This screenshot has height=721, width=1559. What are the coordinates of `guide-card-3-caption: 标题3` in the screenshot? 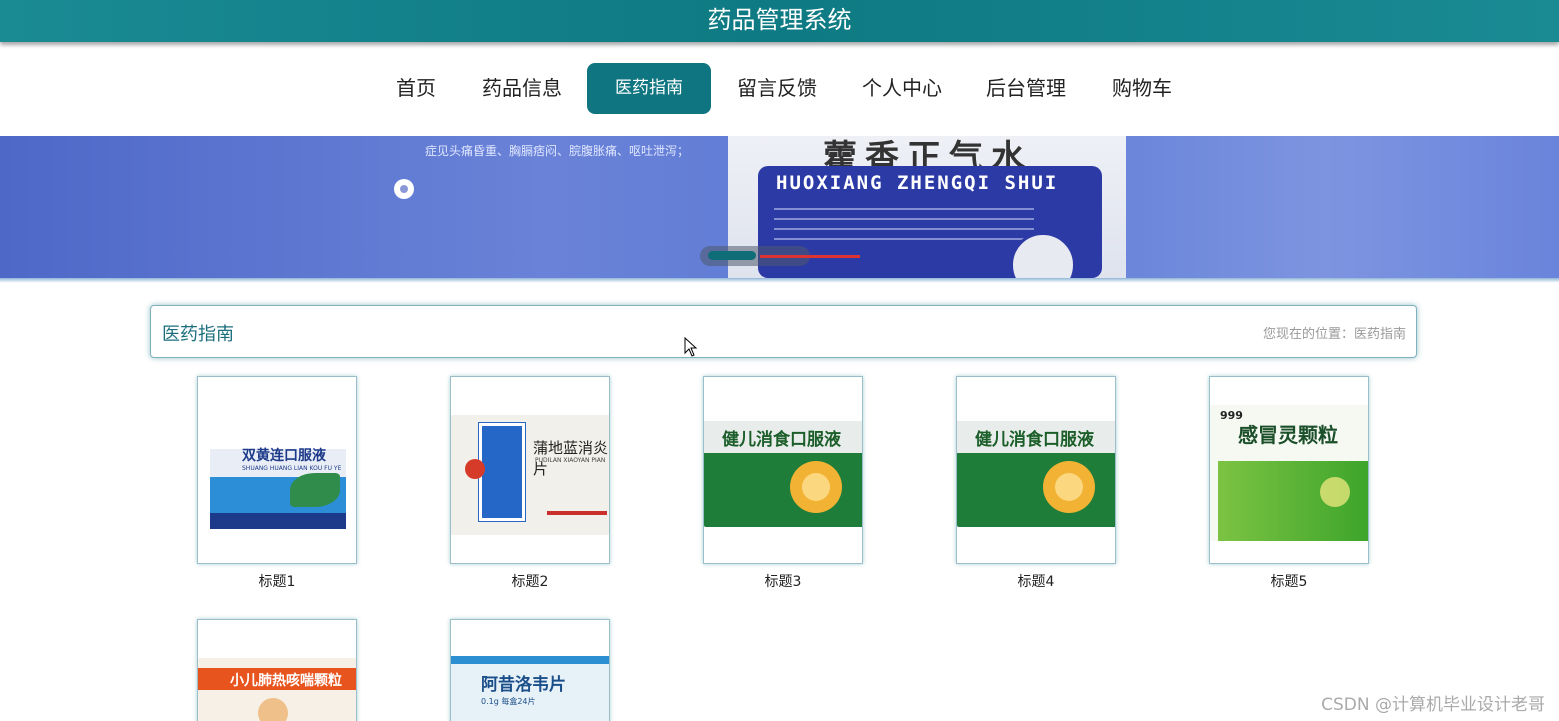 It's located at (783, 581).